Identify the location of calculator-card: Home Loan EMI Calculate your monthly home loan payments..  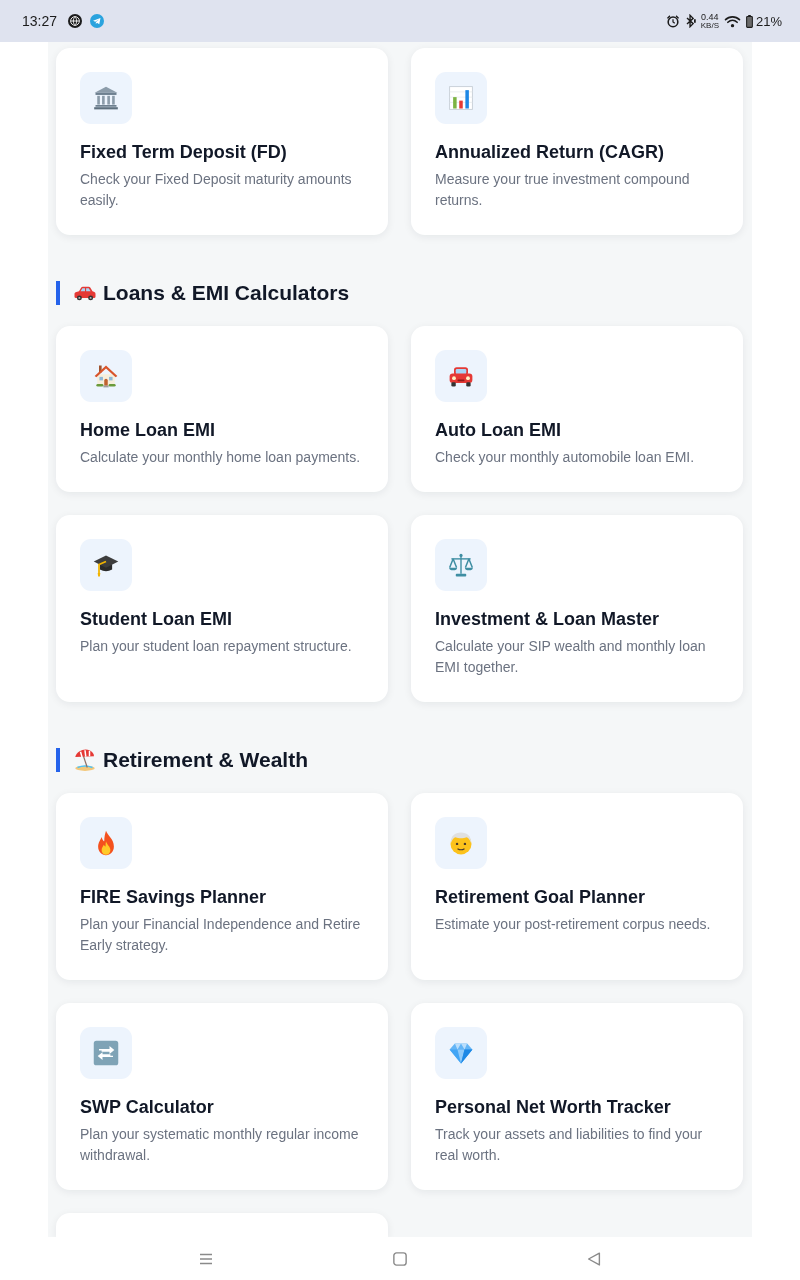
(222, 409).